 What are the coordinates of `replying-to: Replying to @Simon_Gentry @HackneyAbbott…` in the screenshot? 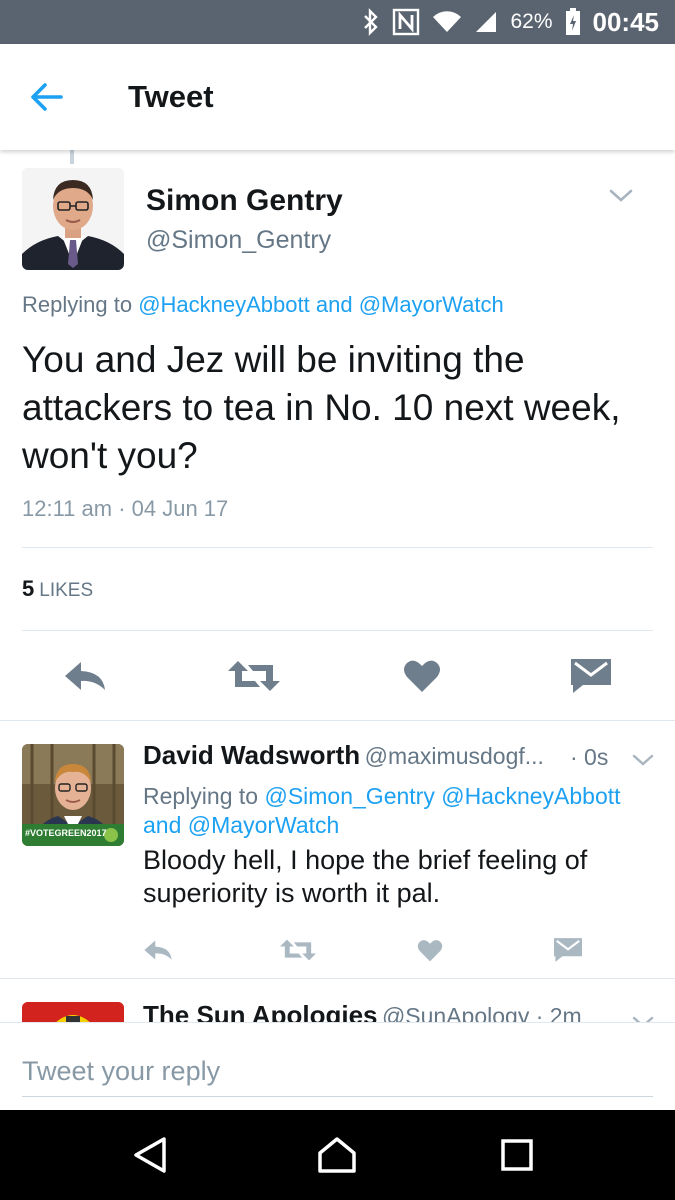 It's located at (398, 811).